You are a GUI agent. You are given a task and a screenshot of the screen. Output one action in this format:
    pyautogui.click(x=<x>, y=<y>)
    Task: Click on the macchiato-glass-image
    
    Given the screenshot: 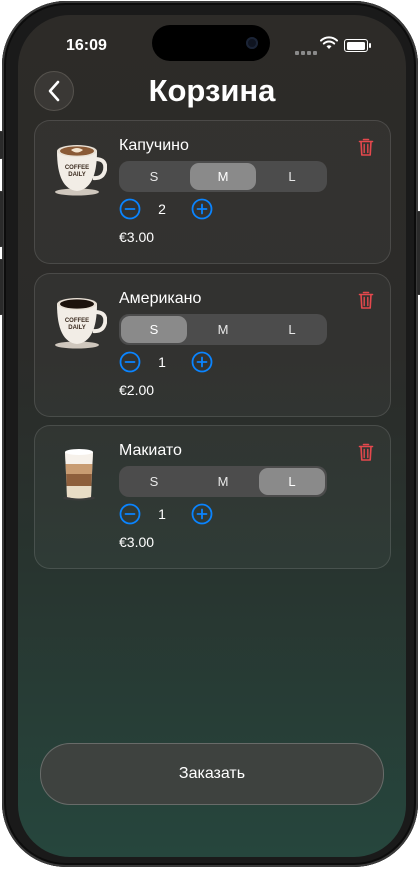 What is the action you would take?
    pyautogui.click(x=79, y=475)
    